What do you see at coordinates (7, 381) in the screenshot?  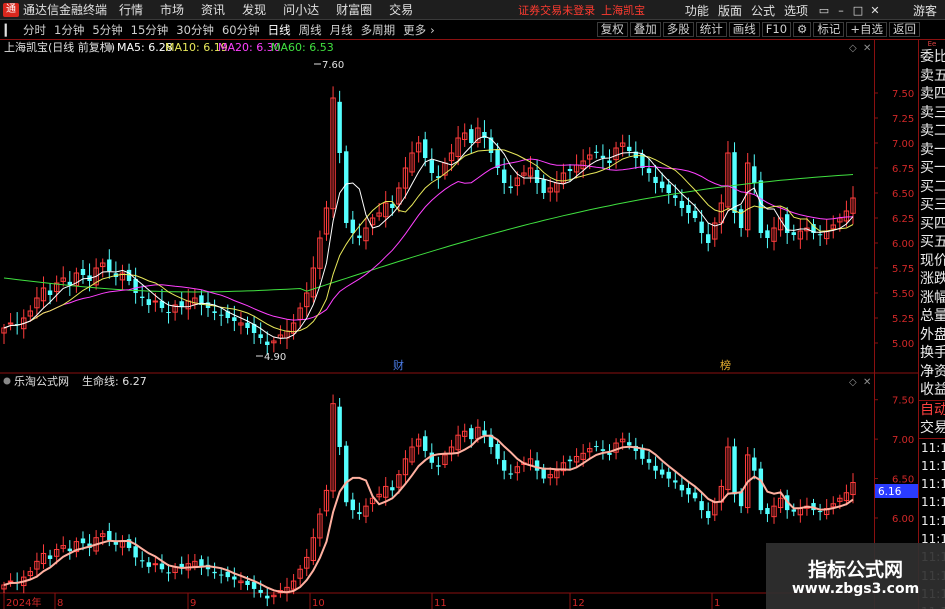 I see `sub-indicator-settings-icon` at bounding box center [7, 381].